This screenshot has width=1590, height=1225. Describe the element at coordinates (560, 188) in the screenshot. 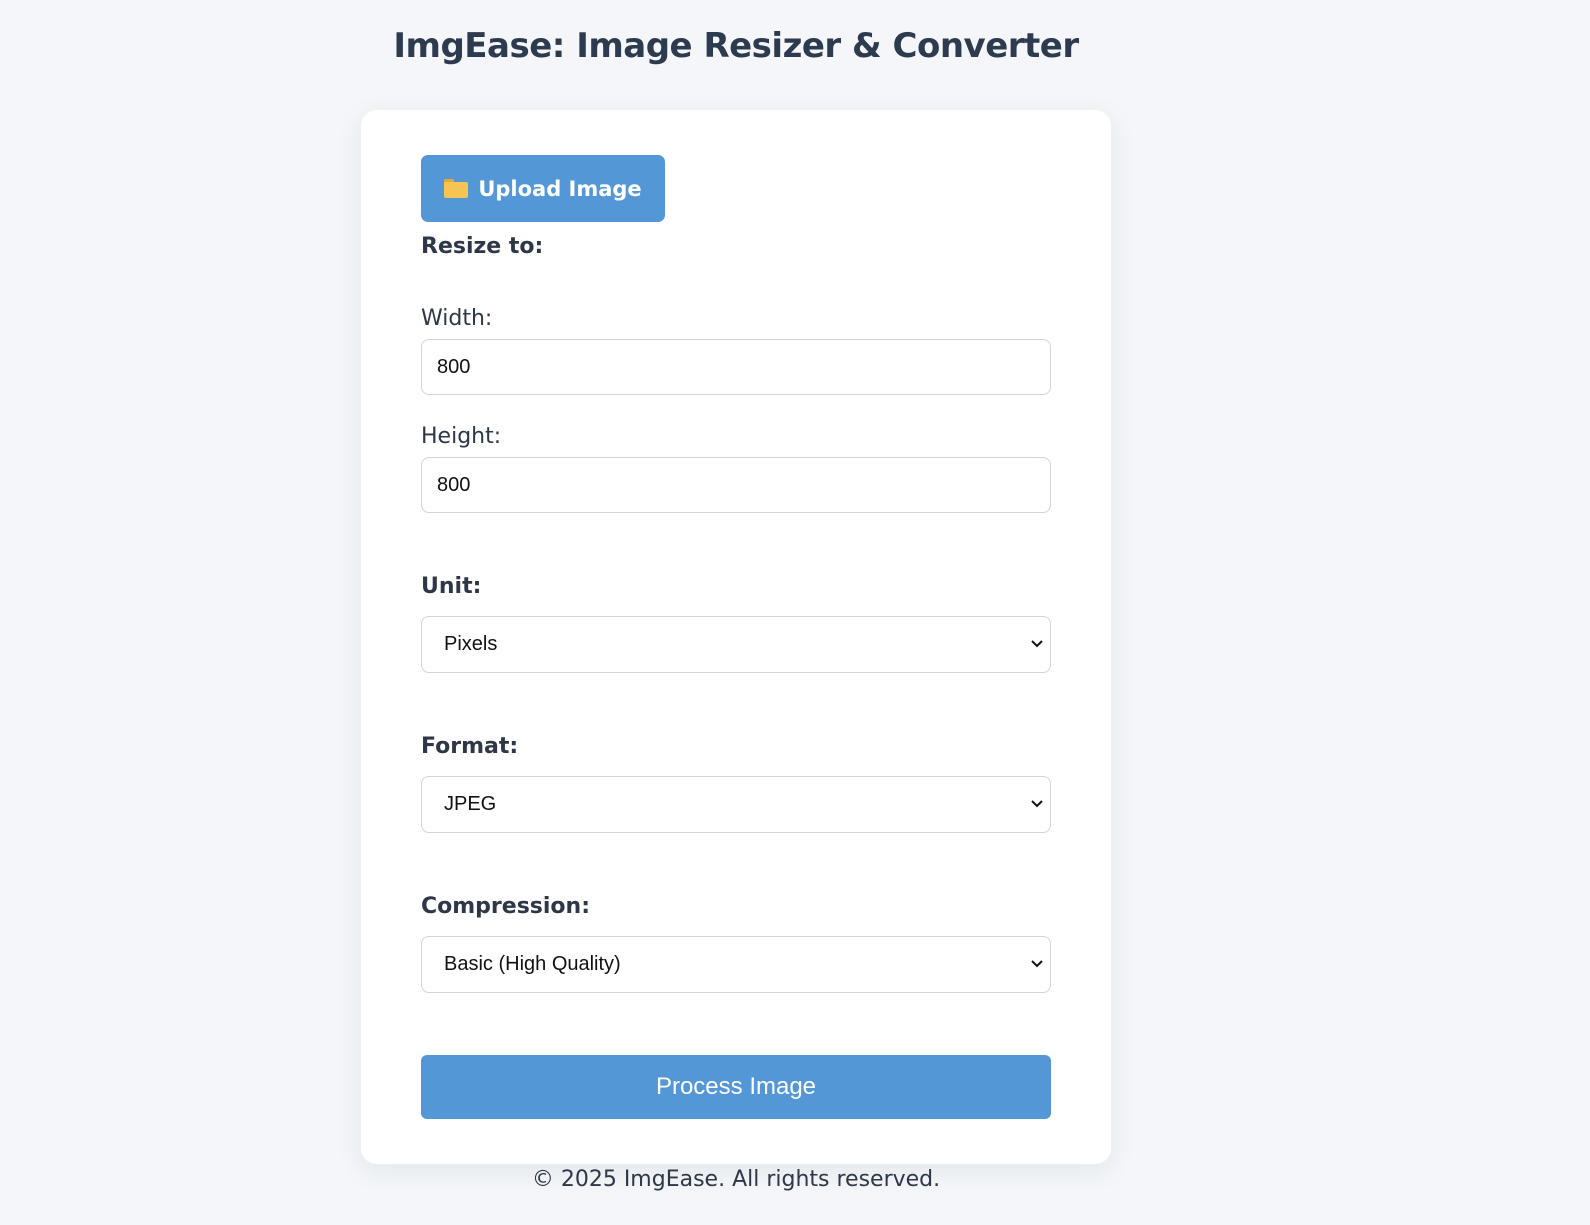

I see `upload-button-label: Upload Image` at that location.